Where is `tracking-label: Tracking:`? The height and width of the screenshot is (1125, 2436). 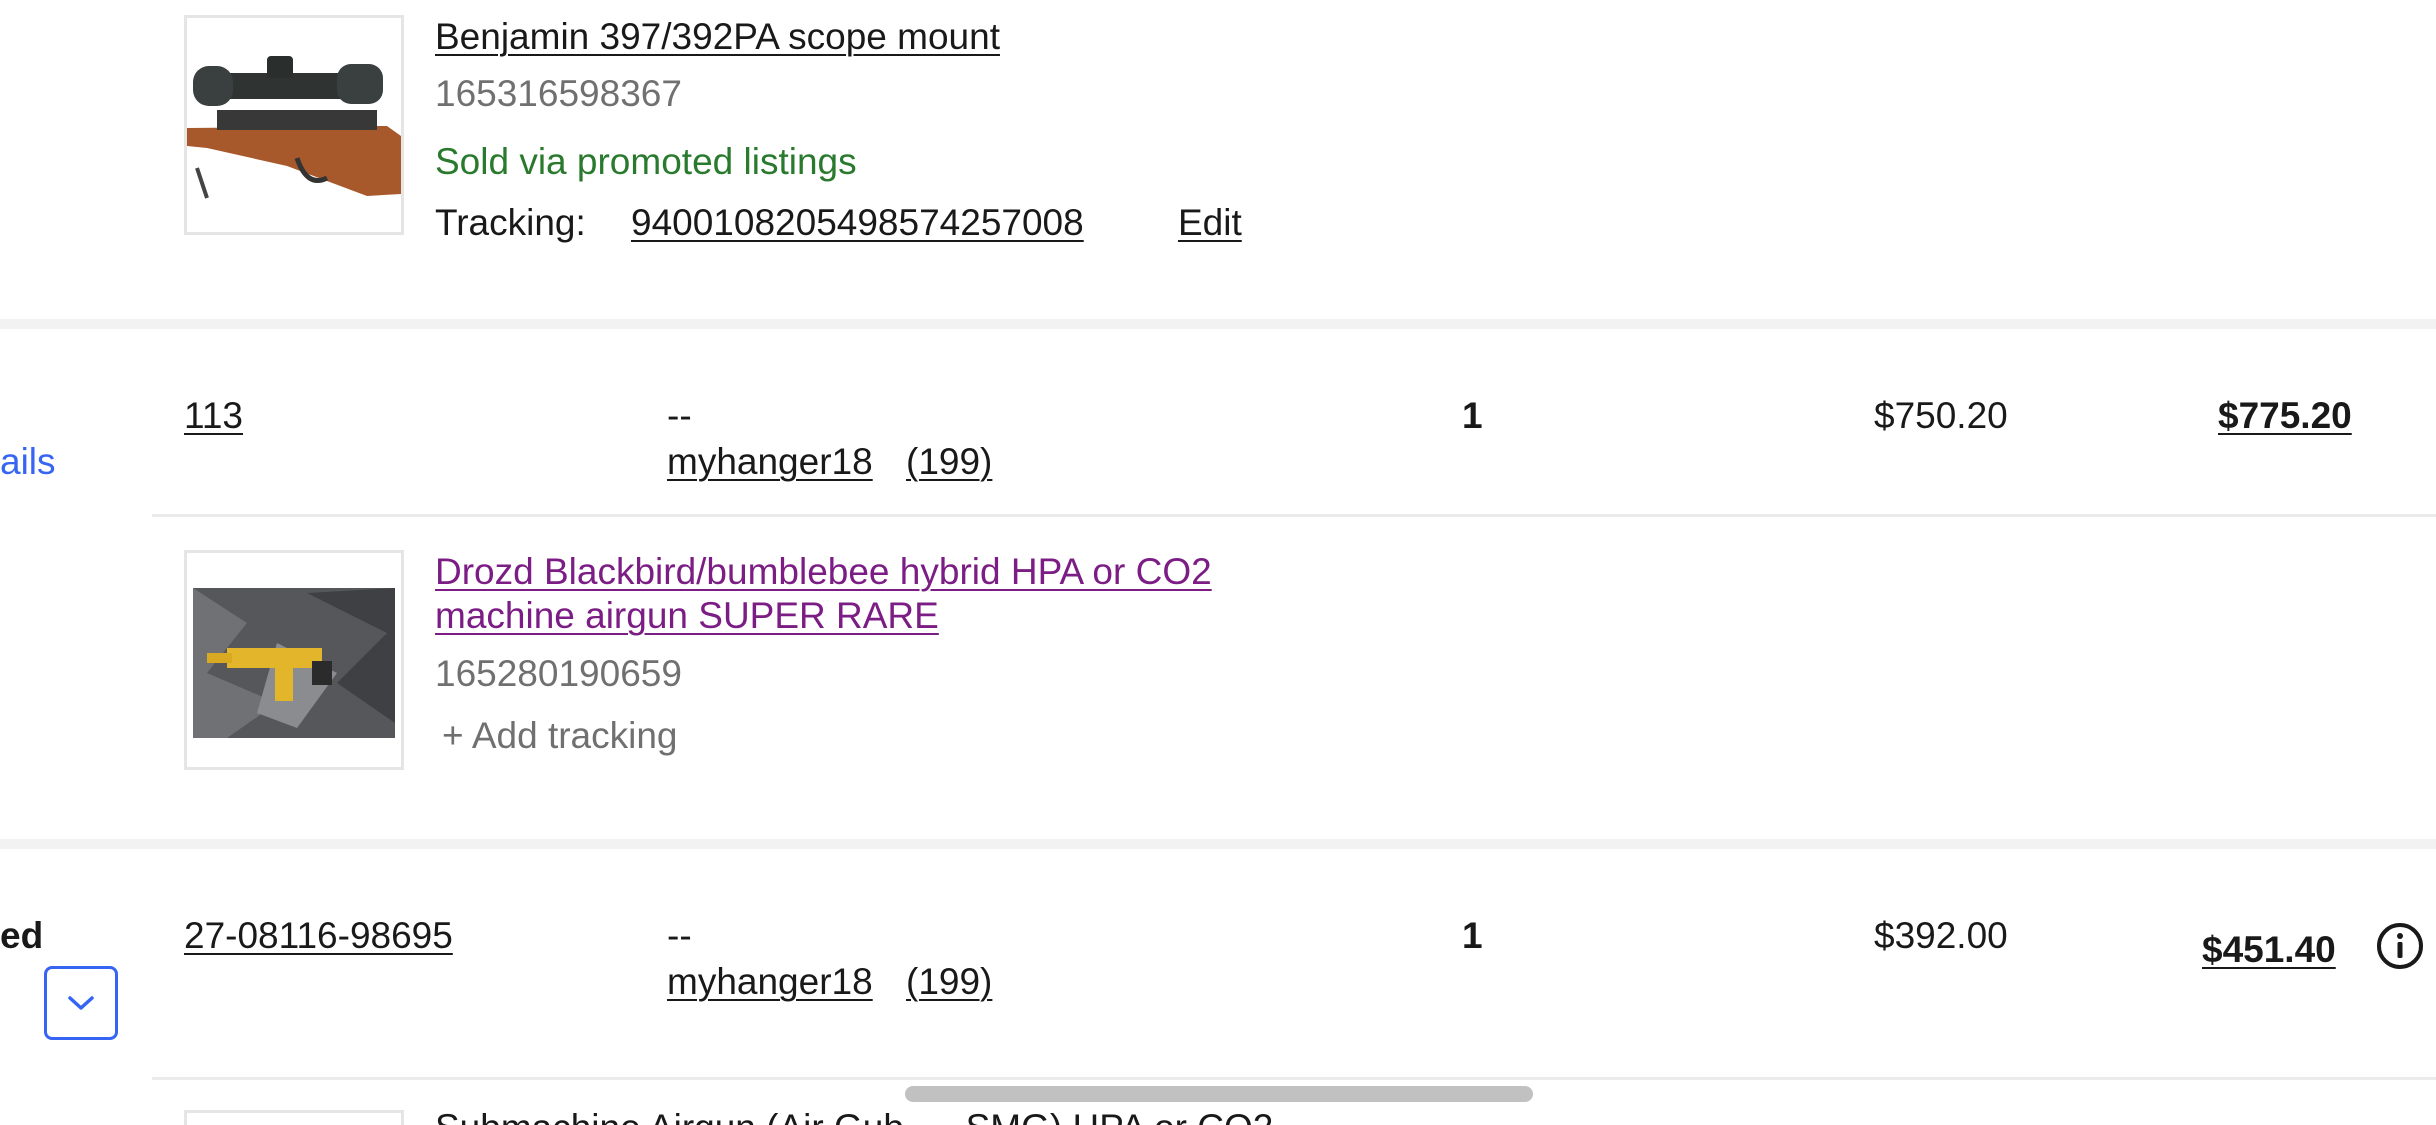
tracking-label: Tracking: is located at coordinates (510, 222).